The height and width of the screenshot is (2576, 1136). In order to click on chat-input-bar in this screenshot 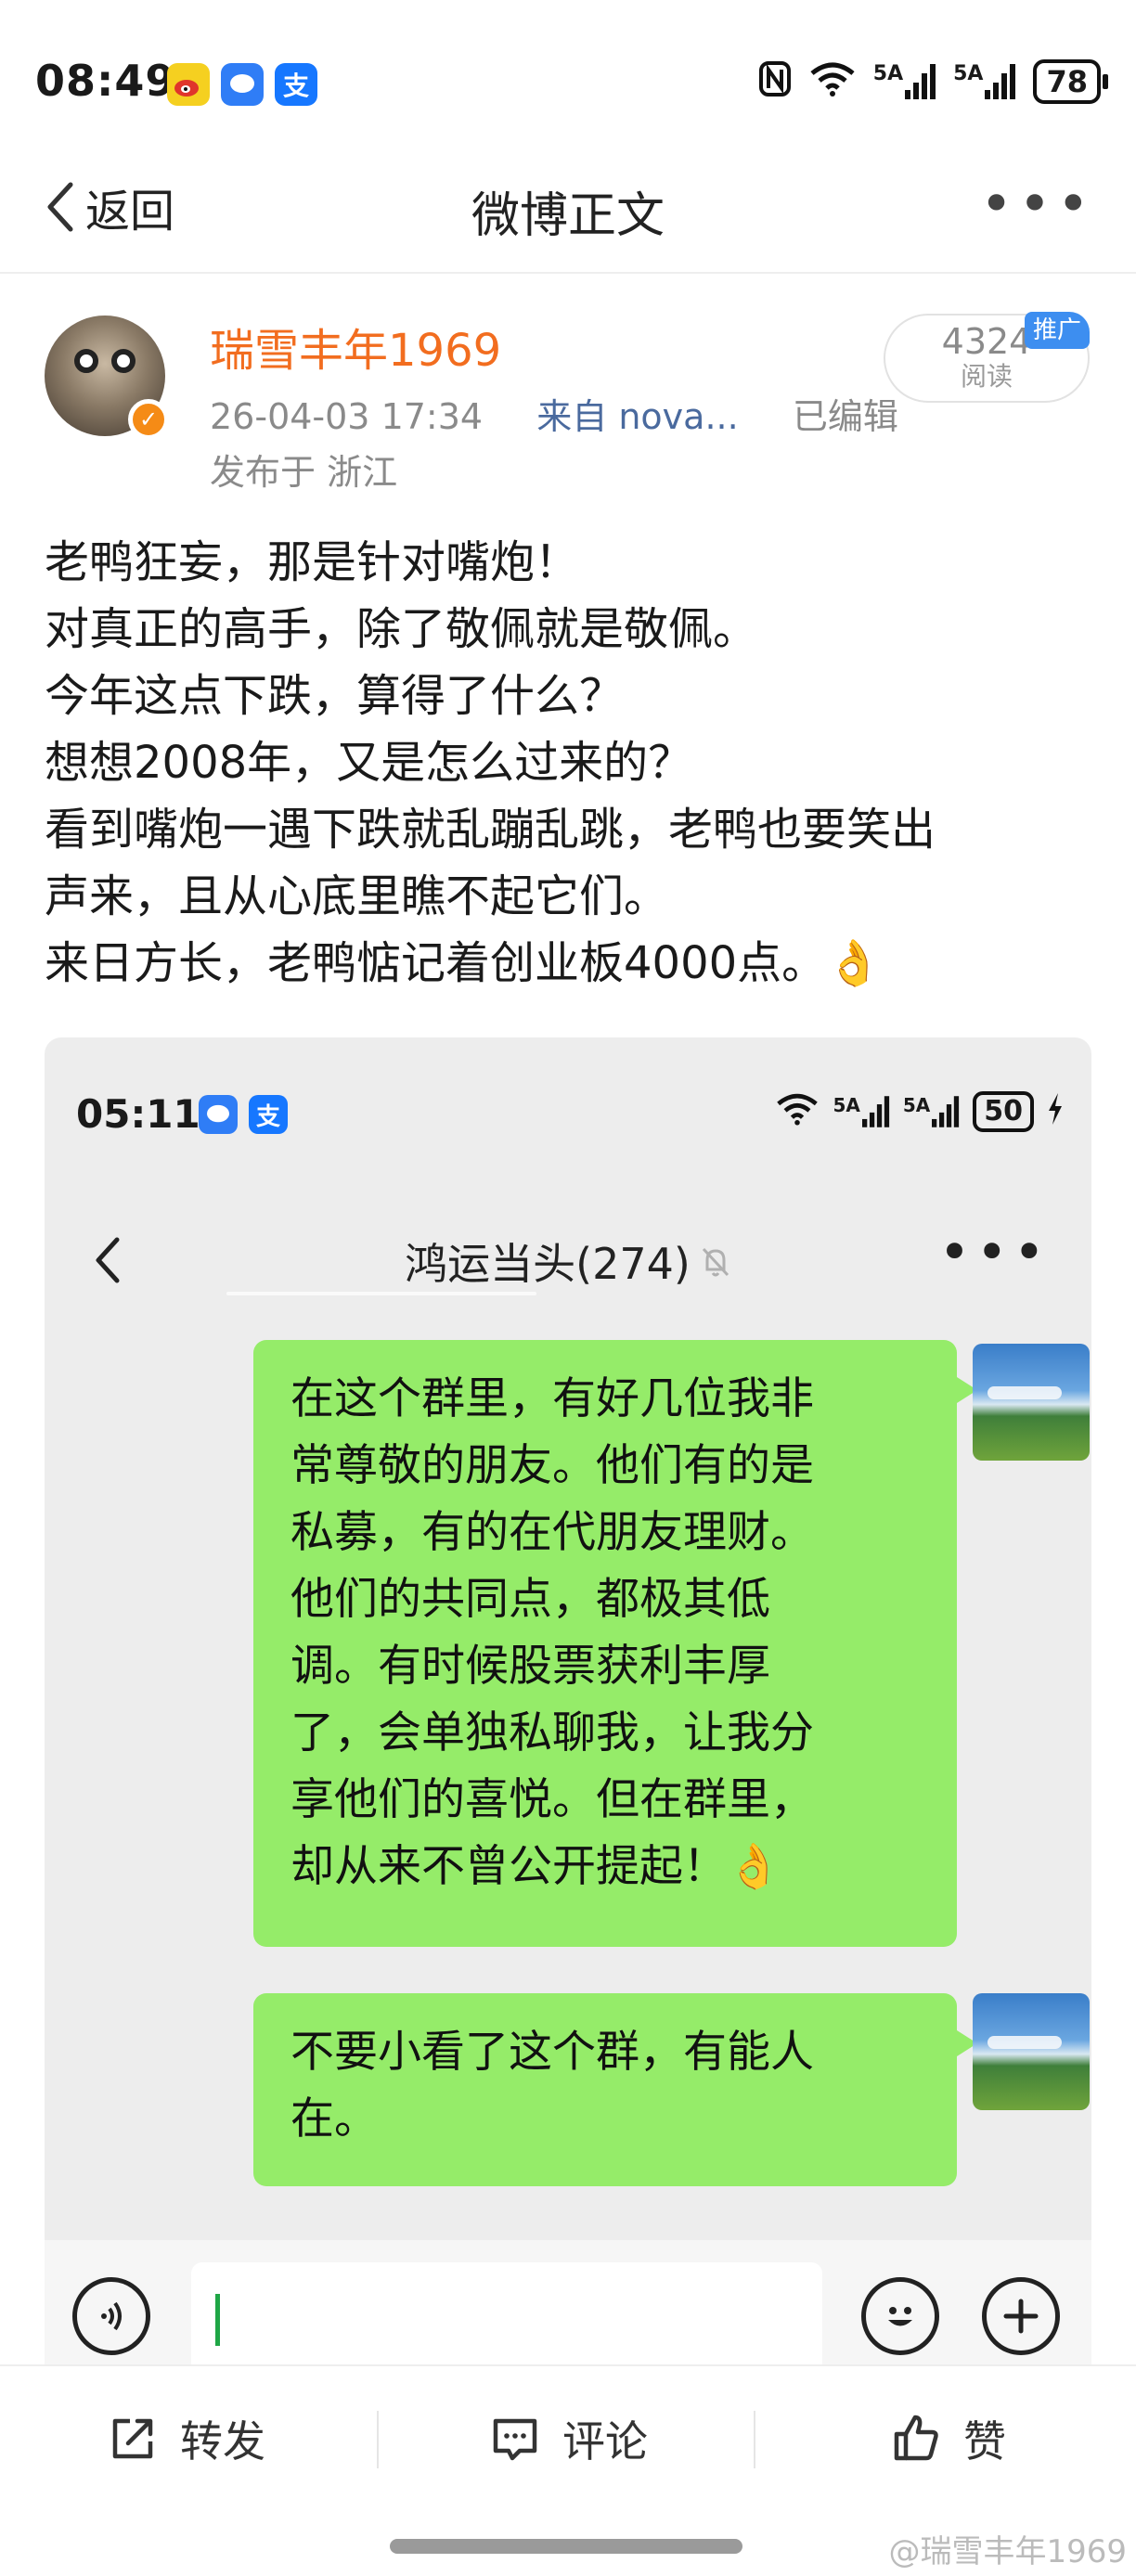, I will do `click(568, 2302)`.